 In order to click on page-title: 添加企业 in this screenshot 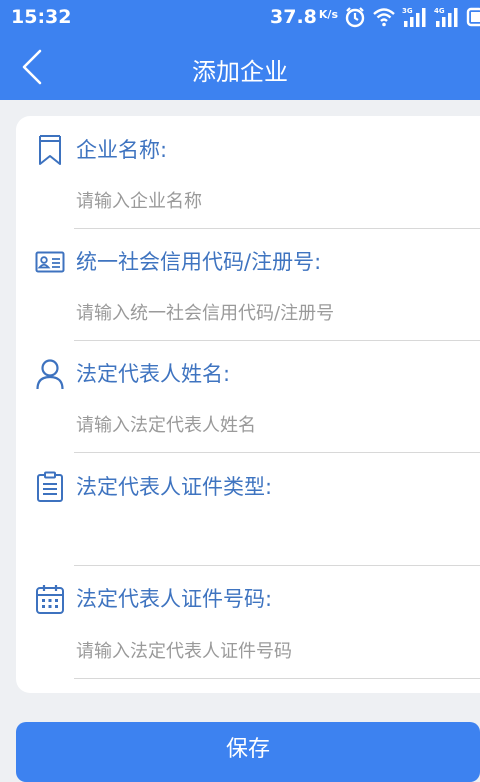, I will do `click(240, 72)`.